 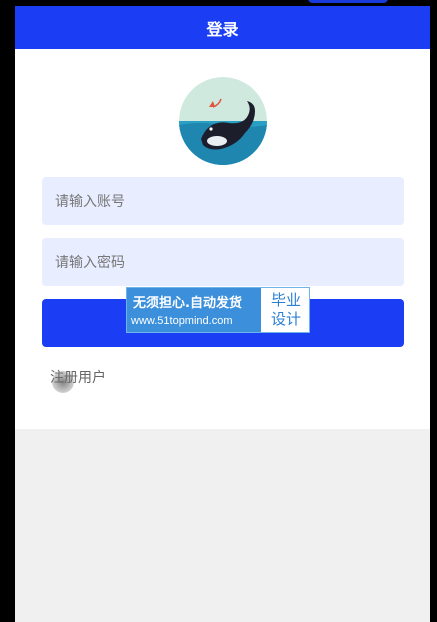 What do you see at coordinates (223, 201) in the screenshot?
I see `username-input: 请输入账号` at bounding box center [223, 201].